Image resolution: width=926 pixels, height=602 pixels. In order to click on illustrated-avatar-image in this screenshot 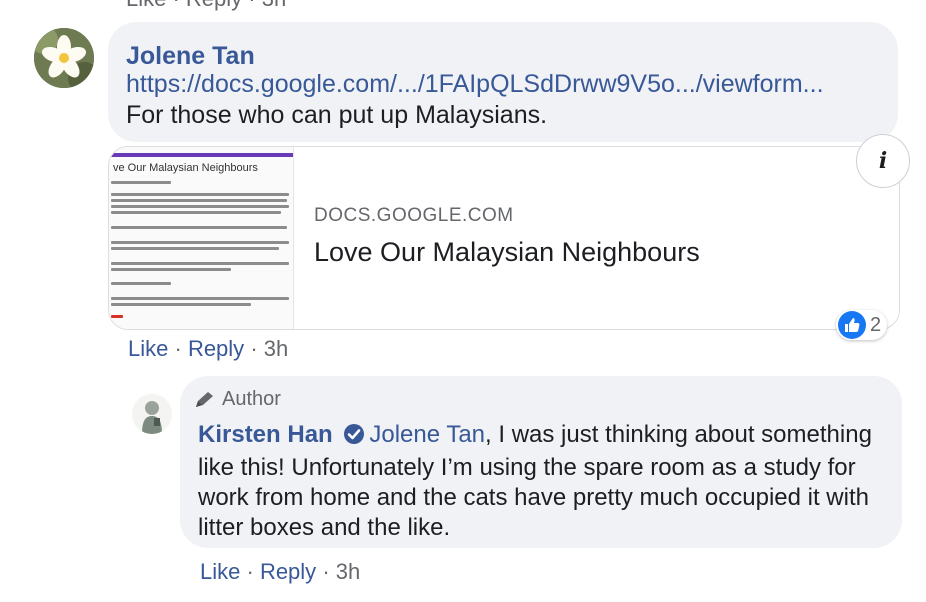, I will do `click(152, 414)`.